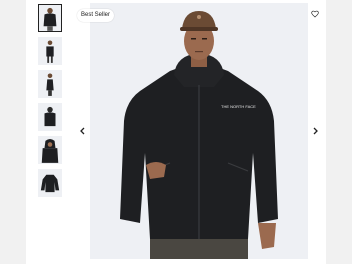 This screenshot has width=352, height=264. I want to click on heart-icon, so click(315, 14).